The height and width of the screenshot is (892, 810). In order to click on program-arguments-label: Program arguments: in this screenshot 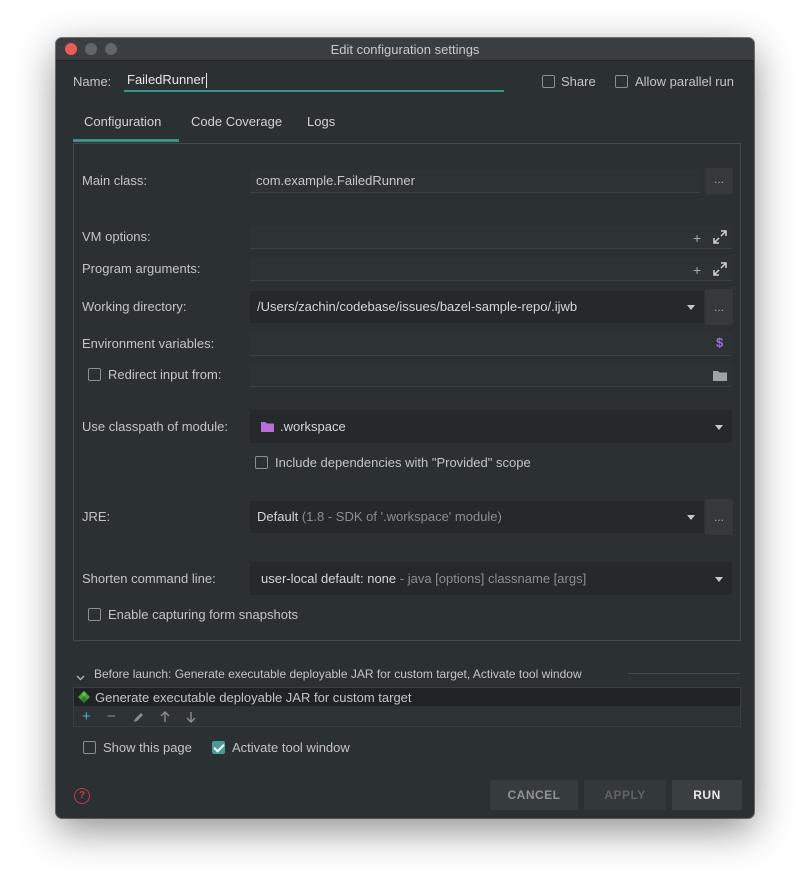, I will do `click(141, 268)`.